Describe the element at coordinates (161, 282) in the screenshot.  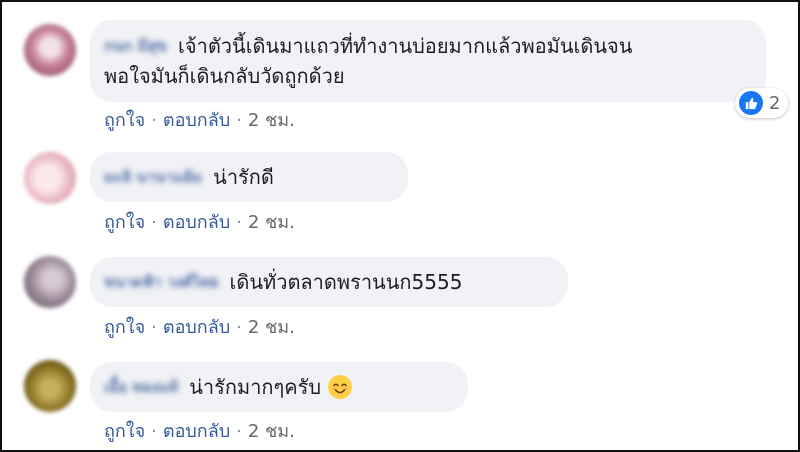
I see `comment-author: ขนาดฟ้า วงศ์ไทย` at that location.